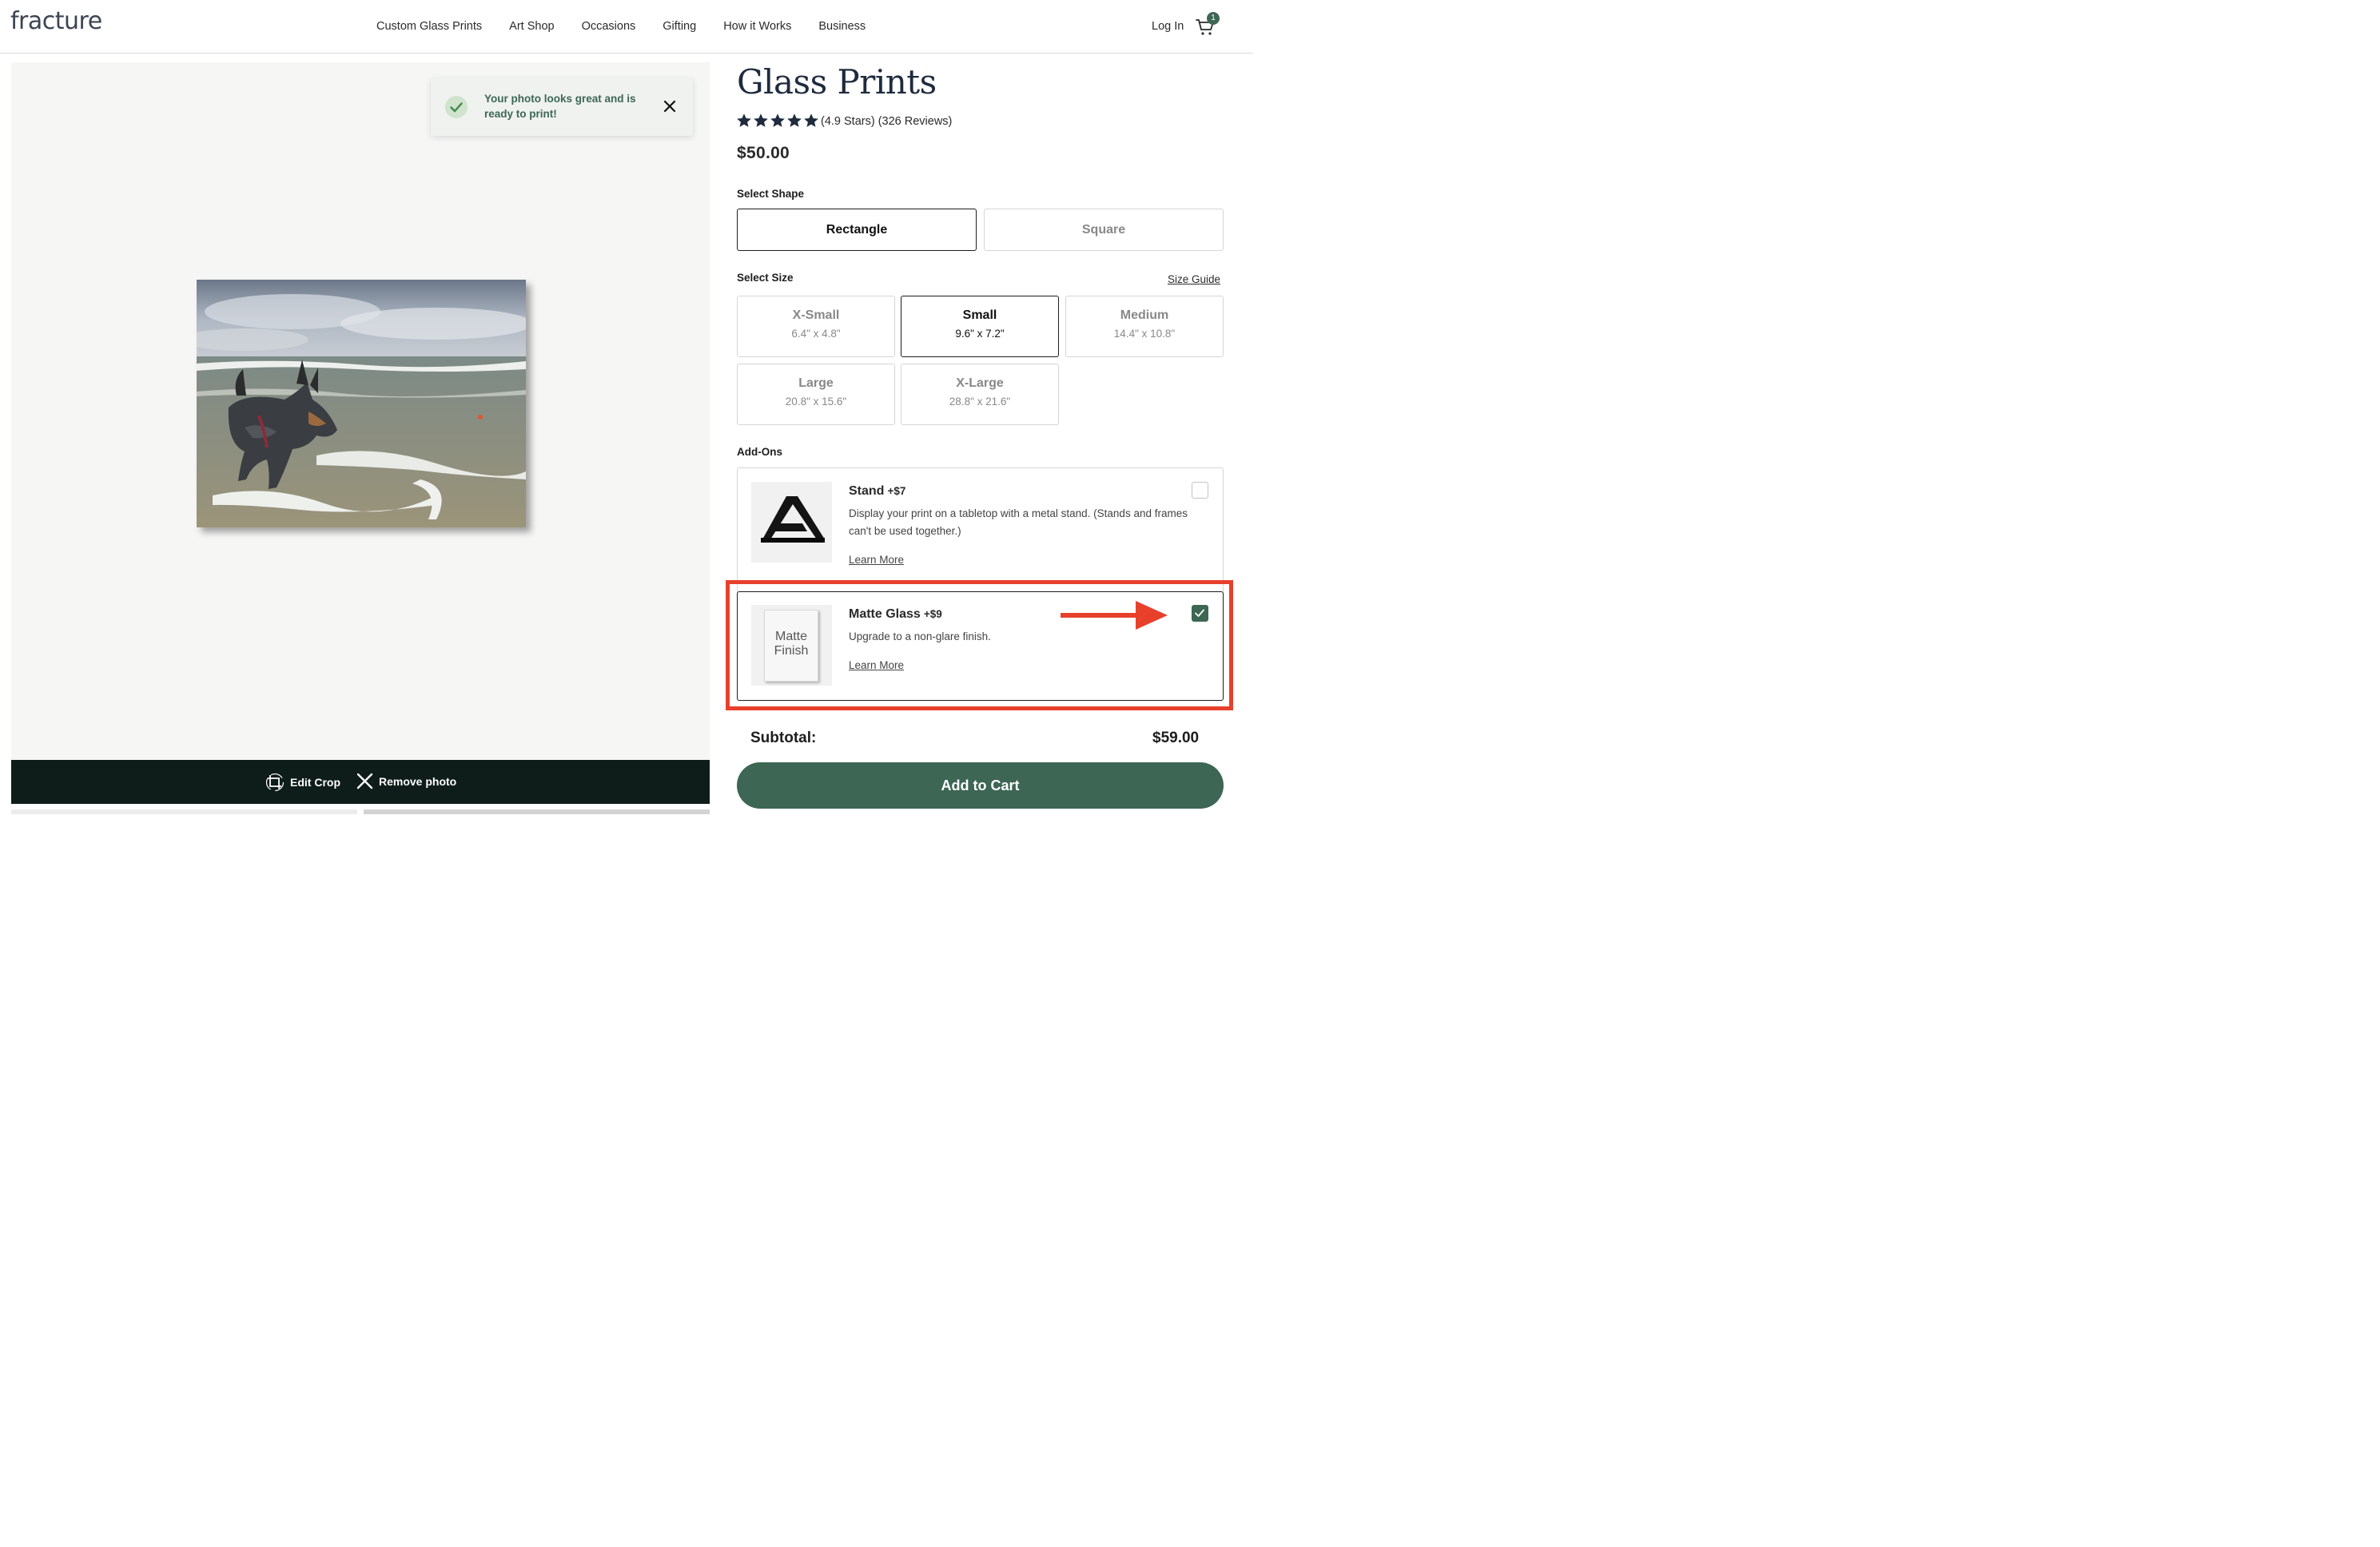  Describe the element at coordinates (842, 26) in the screenshot. I see `nav-business: Business` at that location.